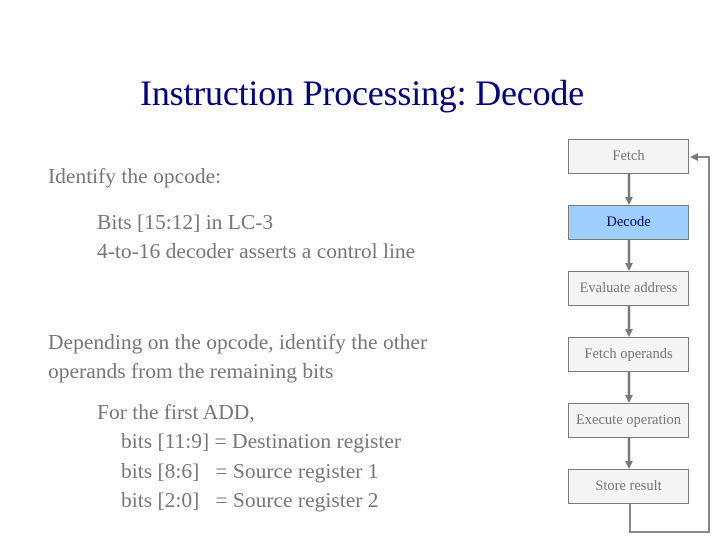 The width and height of the screenshot is (720, 540). What do you see at coordinates (256, 251) in the screenshot?
I see `sub-bullet-decoder: 4-to-16 decoder asserts a control line` at bounding box center [256, 251].